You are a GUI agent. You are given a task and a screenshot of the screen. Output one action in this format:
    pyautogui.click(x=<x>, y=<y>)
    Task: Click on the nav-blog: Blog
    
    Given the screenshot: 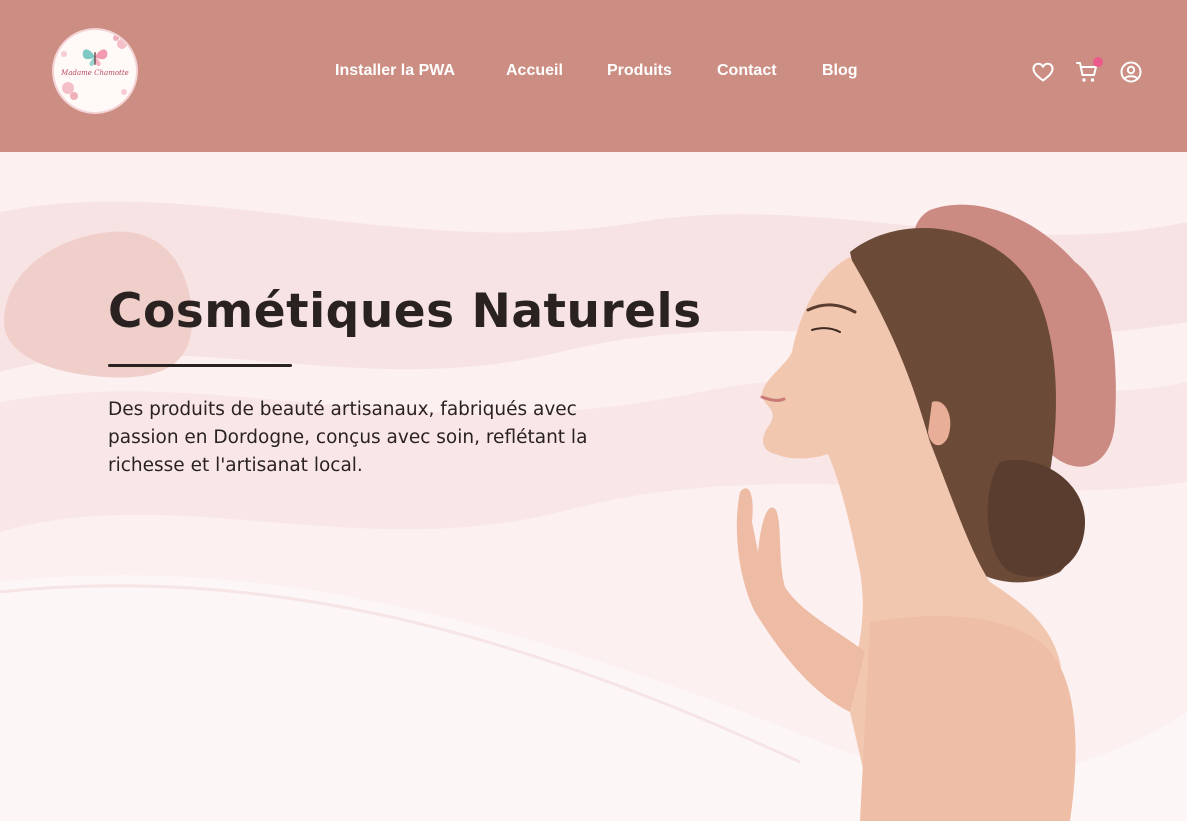 What is the action you would take?
    pyautogui.click(x=840, y=71)
    